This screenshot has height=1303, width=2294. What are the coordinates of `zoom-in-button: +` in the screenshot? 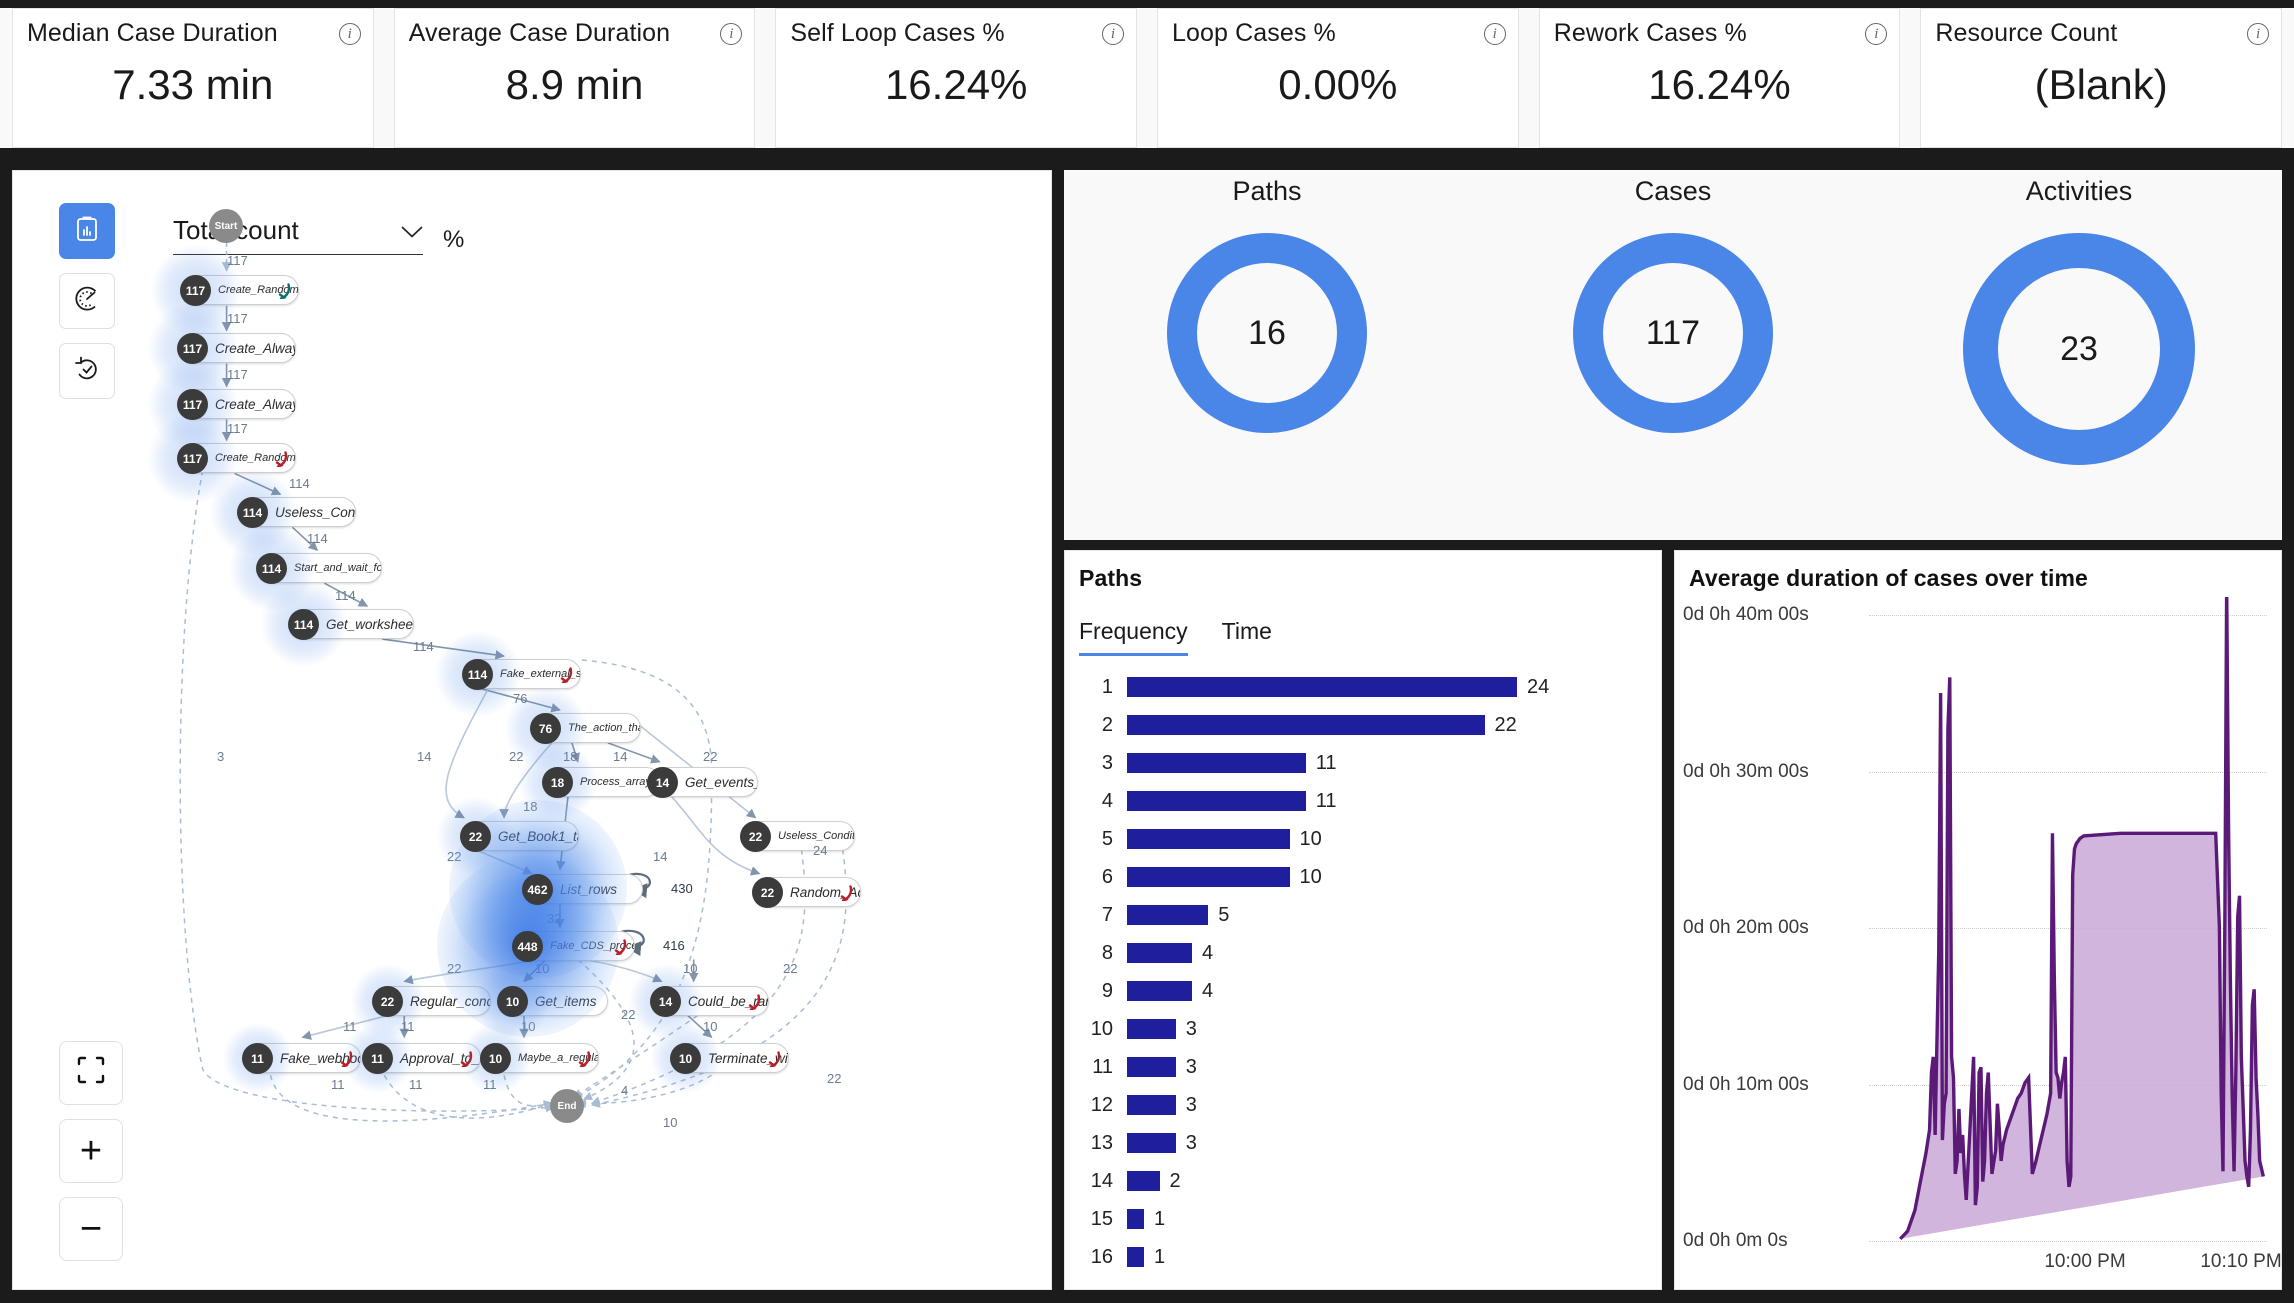 It's located at (91, 1151).